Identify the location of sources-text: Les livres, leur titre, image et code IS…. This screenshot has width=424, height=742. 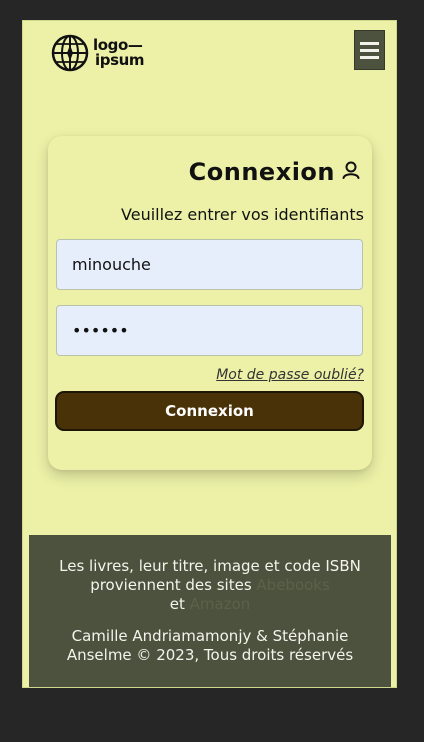
(210, 585).